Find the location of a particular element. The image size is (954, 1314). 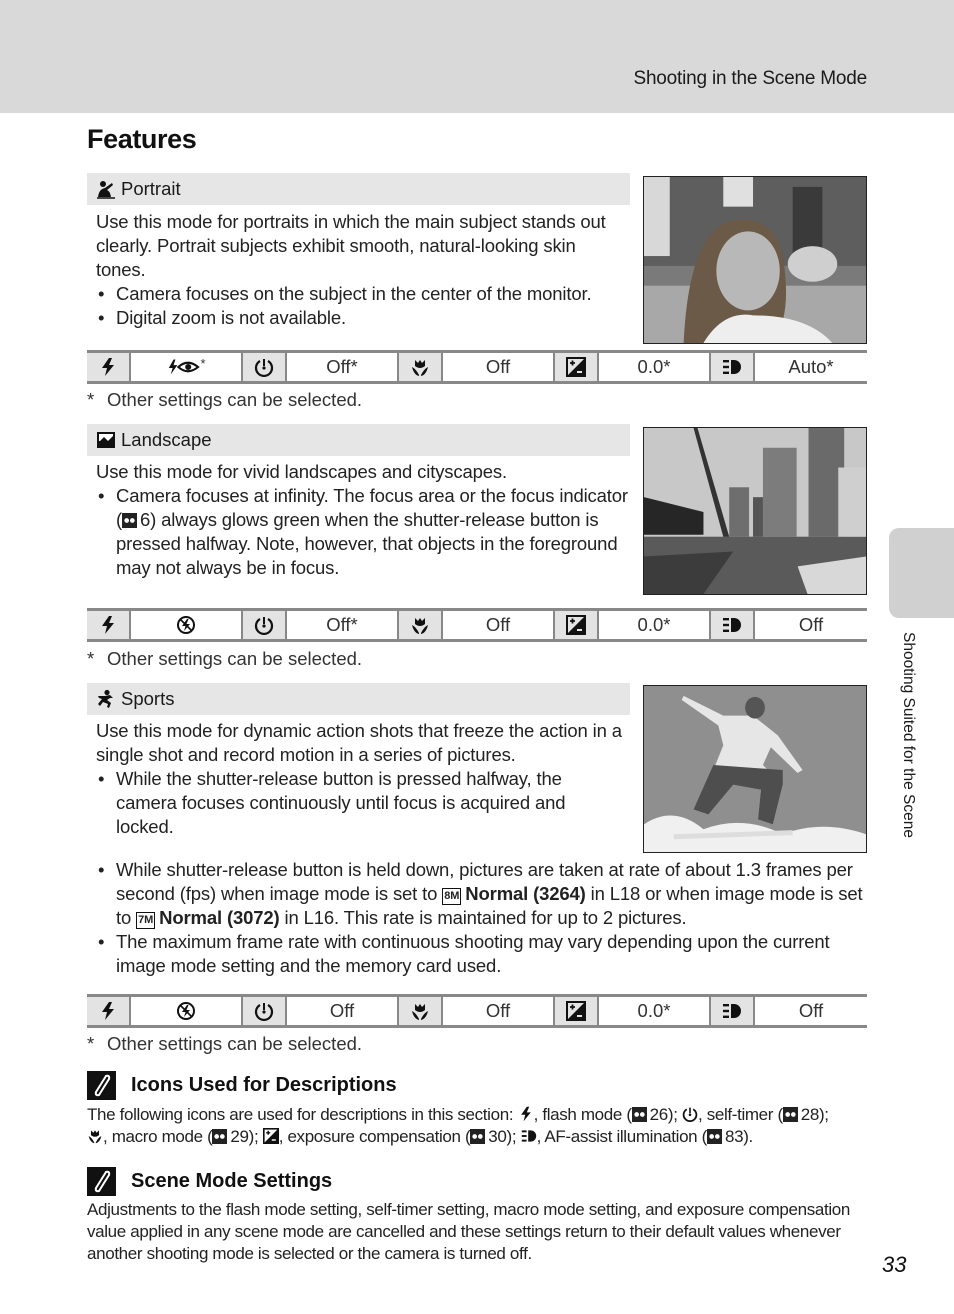

sports-settings-table: Off Off 0.0* Off is located at coordinates (477, 1011).